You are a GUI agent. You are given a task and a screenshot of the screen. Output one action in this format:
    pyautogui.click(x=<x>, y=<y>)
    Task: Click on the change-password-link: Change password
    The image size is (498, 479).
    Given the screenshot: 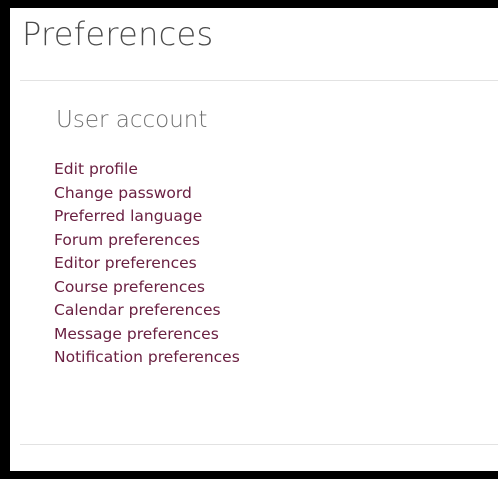 What is the action you would take?
    pyautogui.click(x=123, y=193)
    